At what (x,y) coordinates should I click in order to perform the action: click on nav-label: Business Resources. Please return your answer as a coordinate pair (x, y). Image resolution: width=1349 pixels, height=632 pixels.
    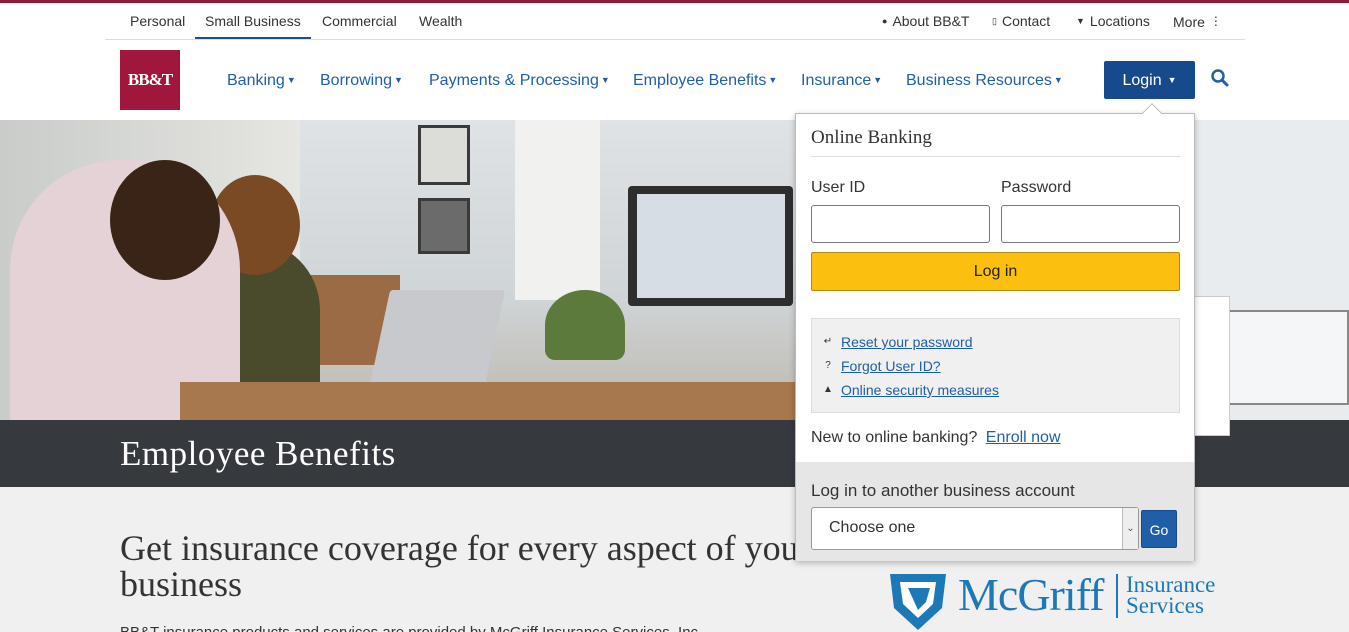
    Looking at the image, I should click on (979, 80).